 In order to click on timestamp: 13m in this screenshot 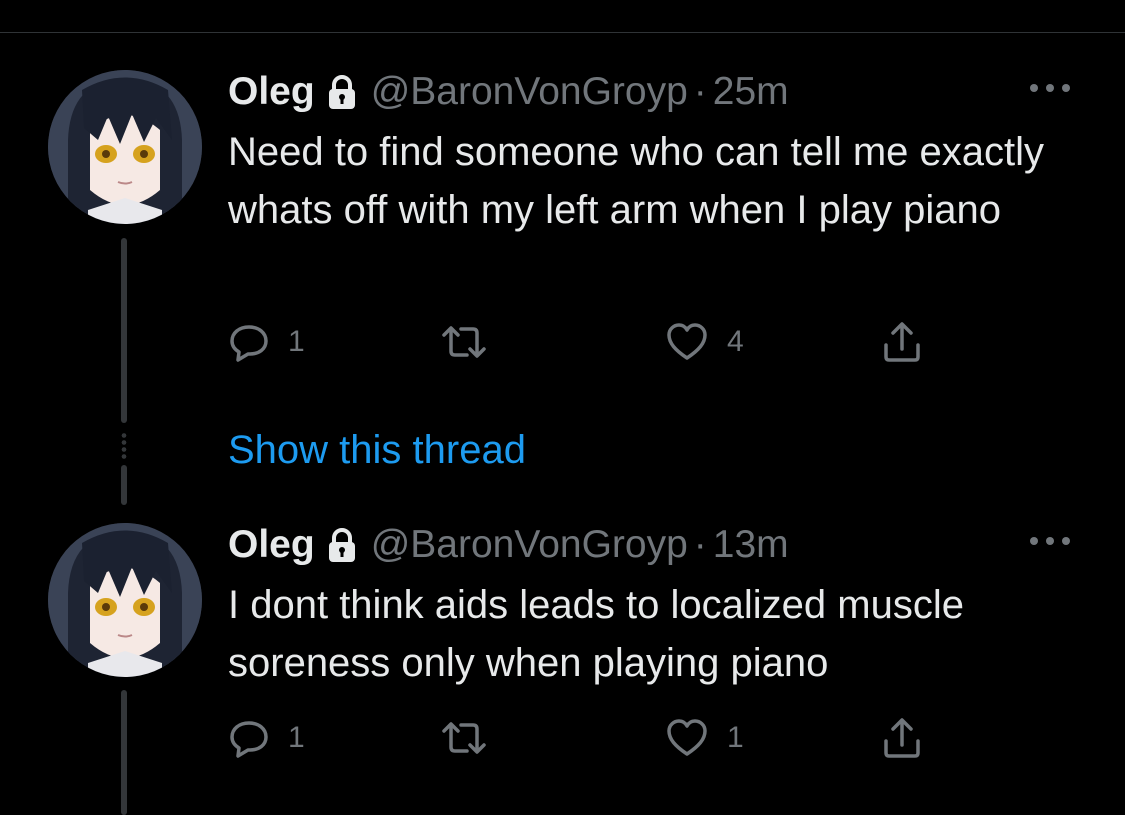, I will do `click(751, 545)`.